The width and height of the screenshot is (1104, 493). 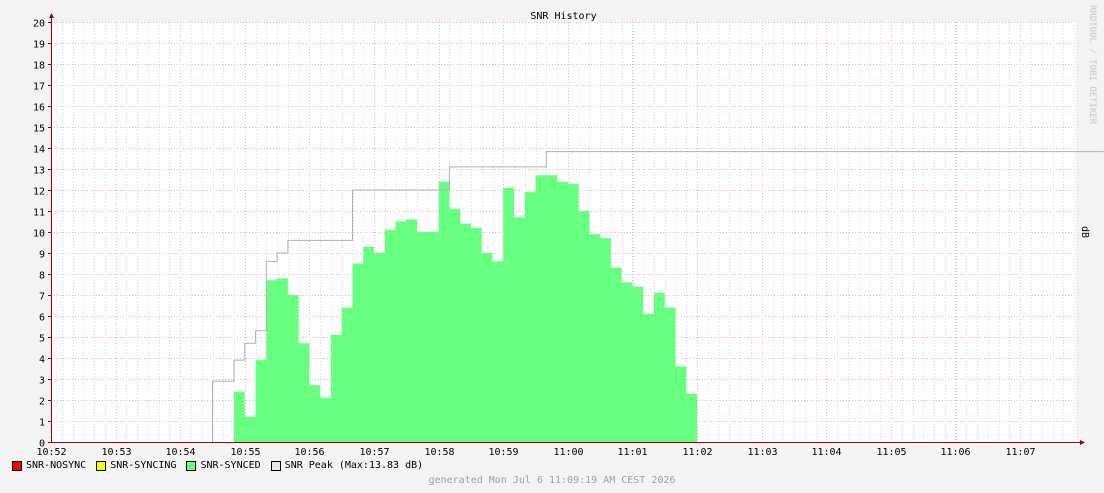 I want to click on x-tick-label: 11:06, so click(x=955, y=452).